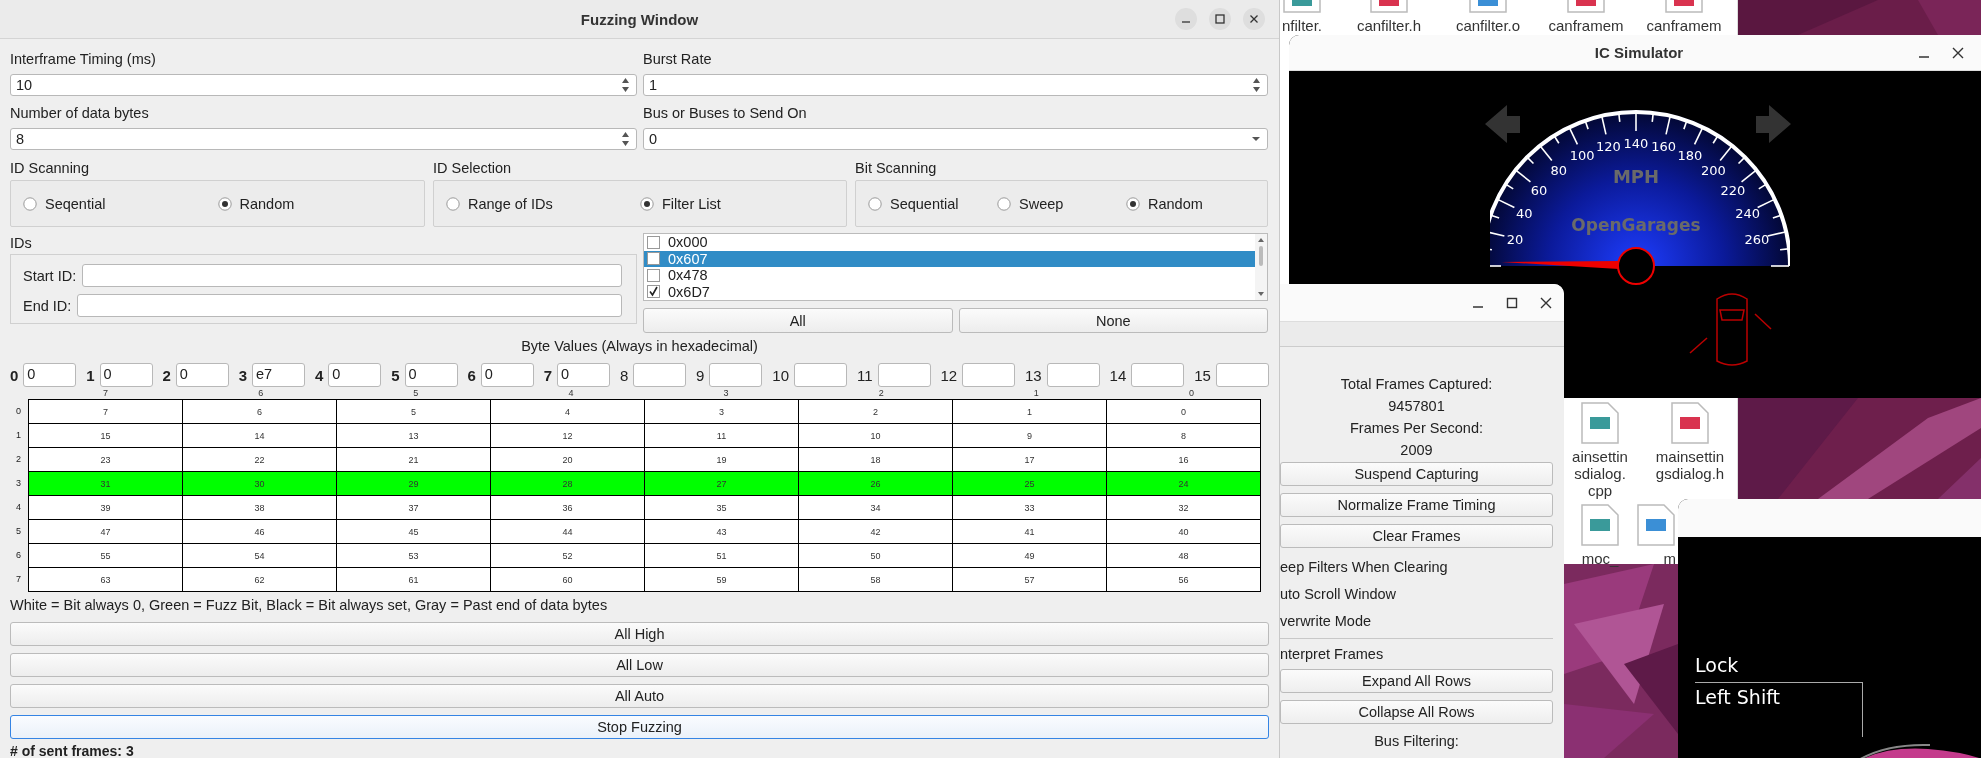 The width and height of the screenshot is (1981, 758). I want to click on bit-cell: 26, so click(875, 483).